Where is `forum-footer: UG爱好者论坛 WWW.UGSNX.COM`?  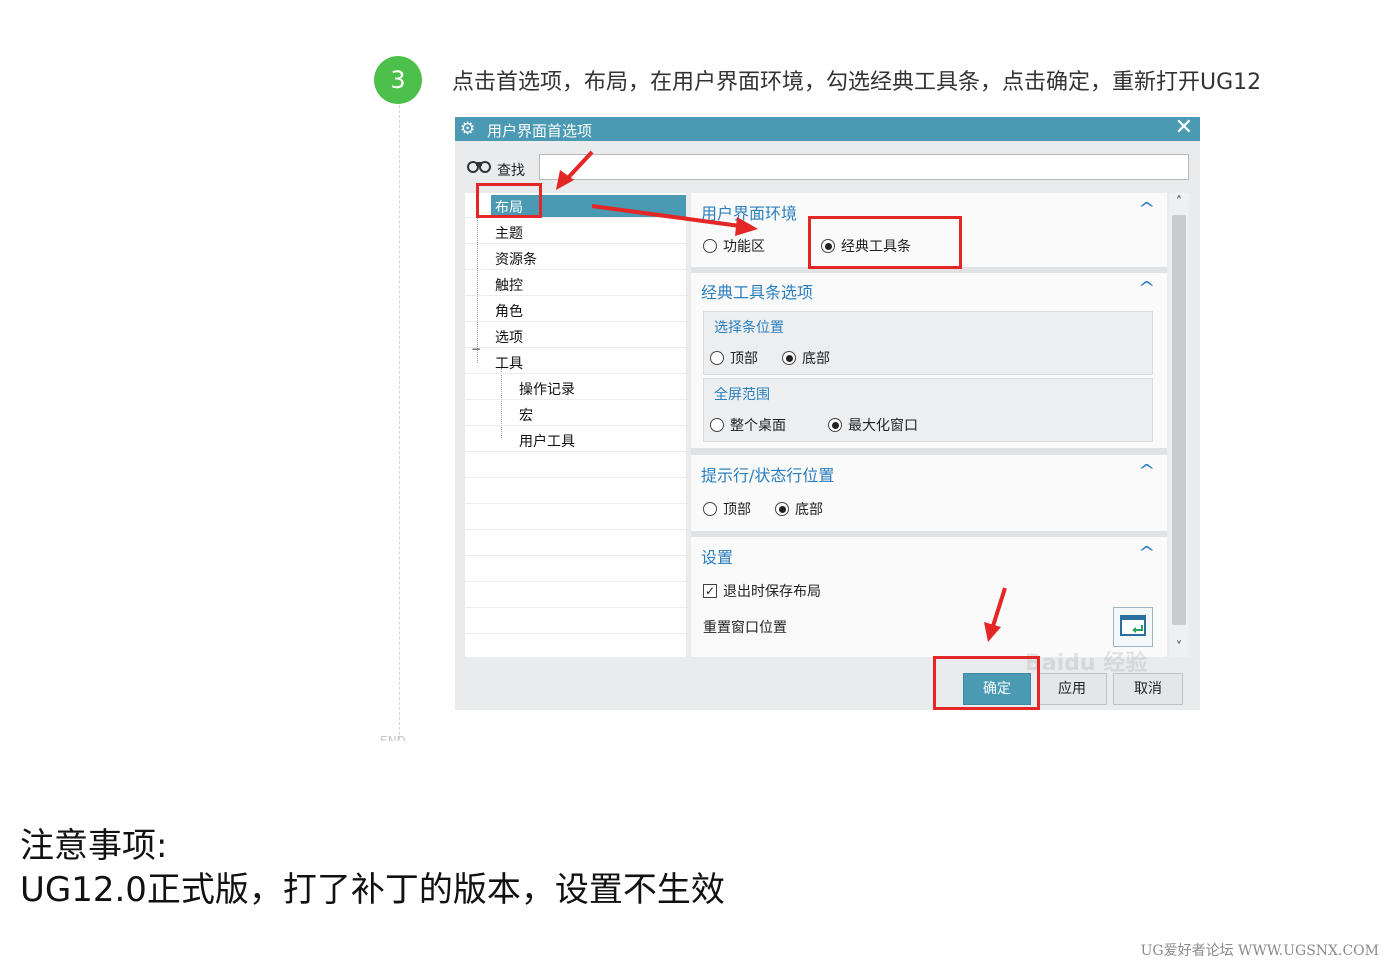 forum-footer: UG爱好者论坛 WWW.UGSNX.COM is located at coordinates (1259, 951).